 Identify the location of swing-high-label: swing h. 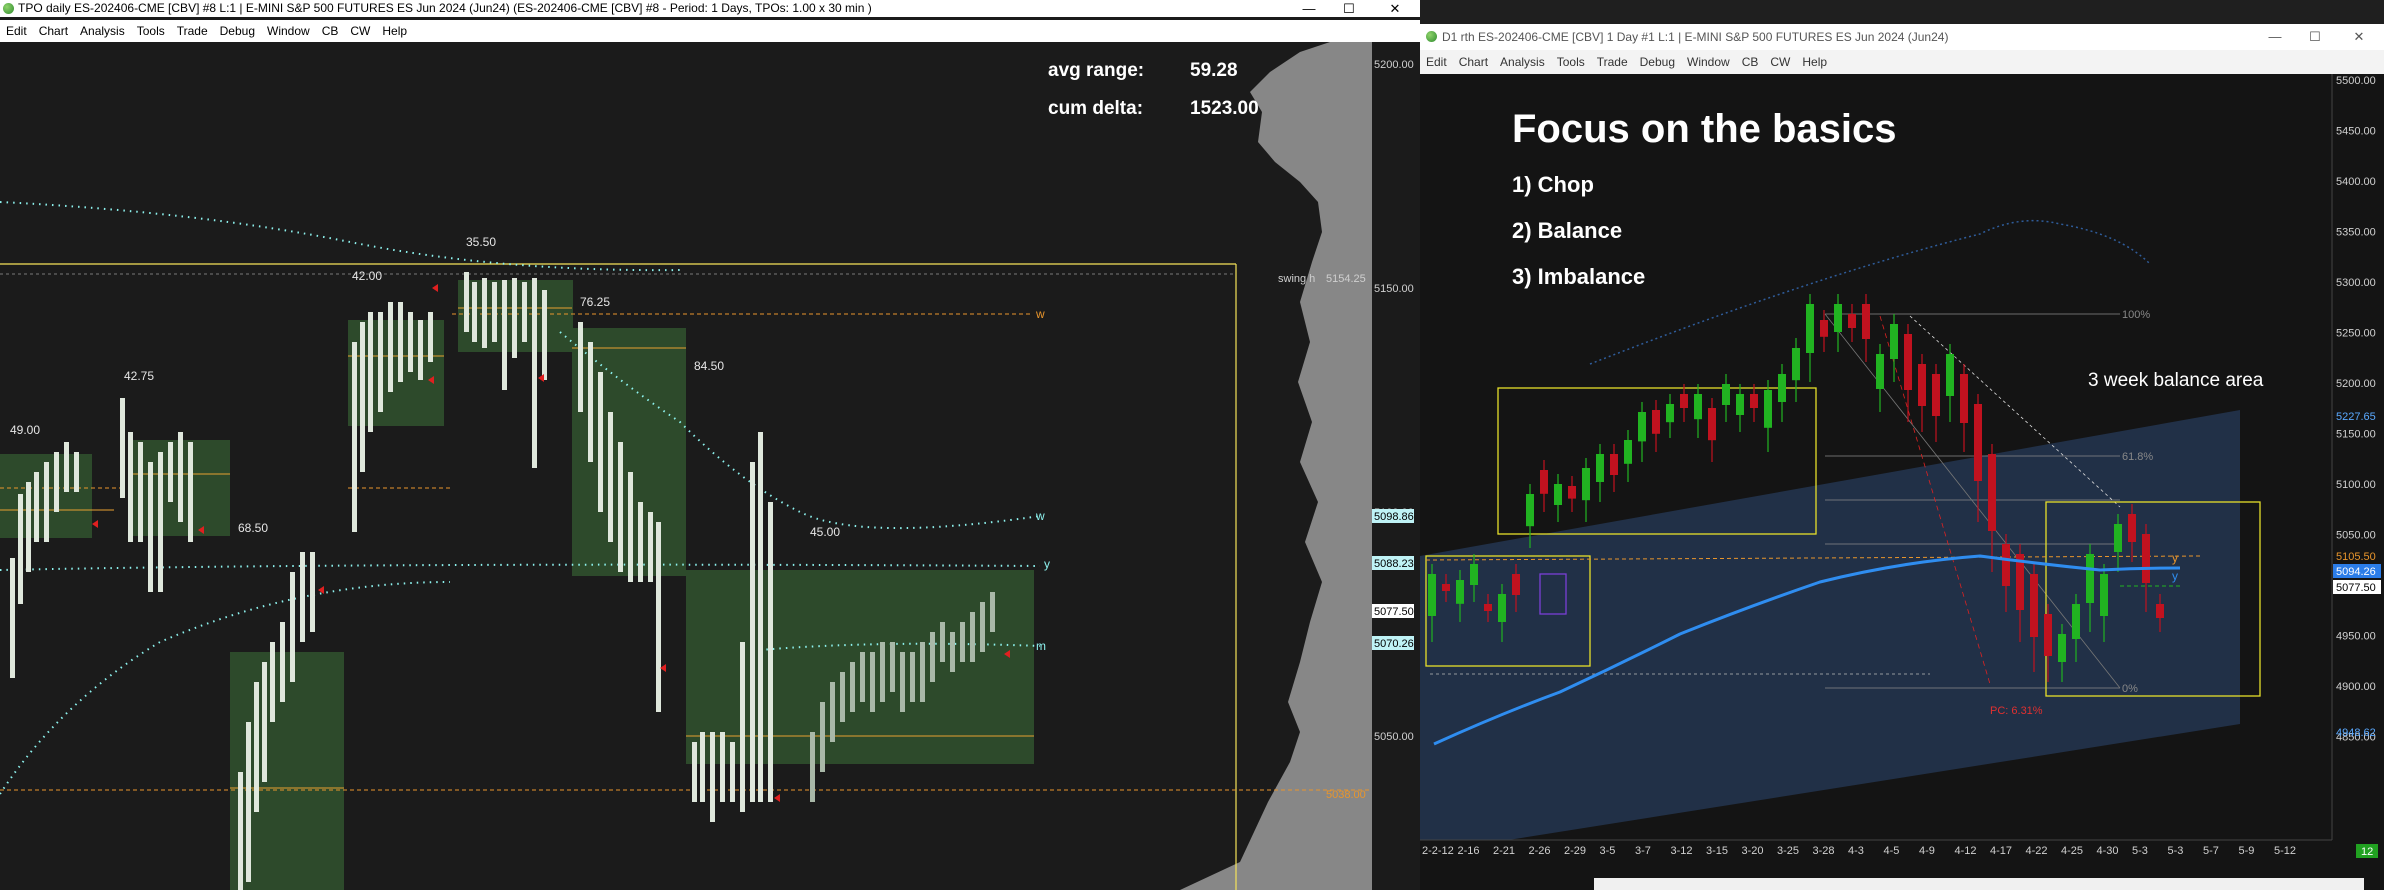
(1296, 279).